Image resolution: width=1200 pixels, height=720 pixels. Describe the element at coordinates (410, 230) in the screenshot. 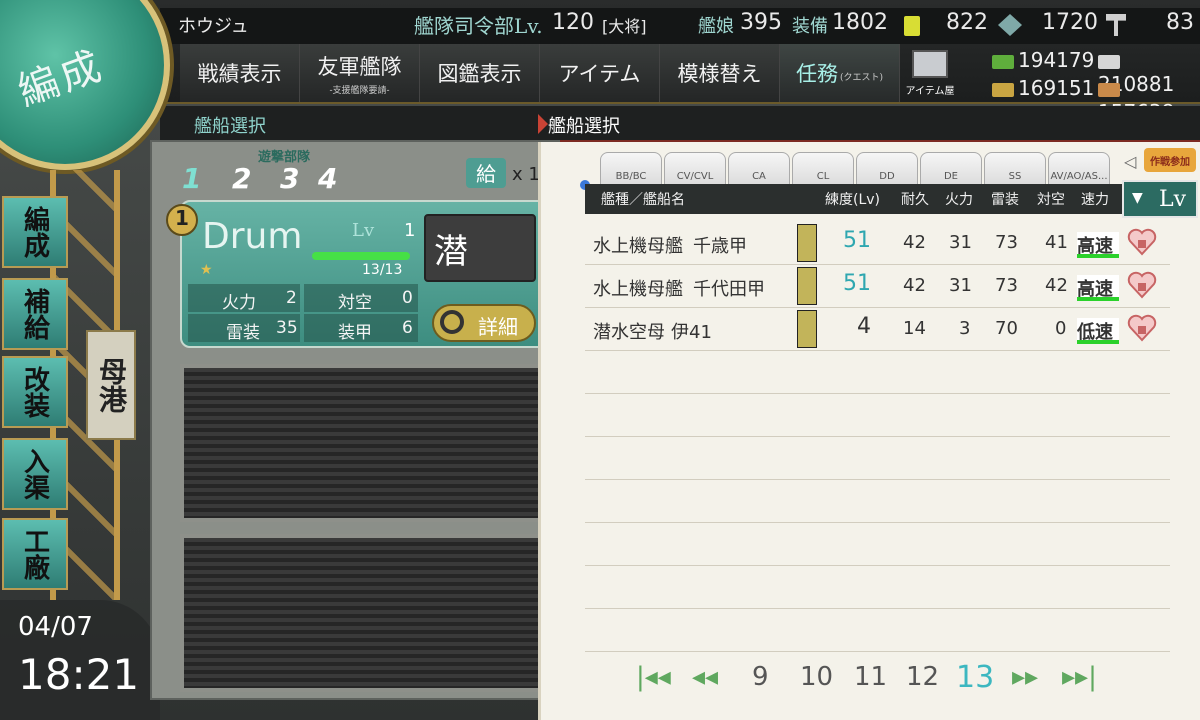

I see `ship-lv: 1` at that location.